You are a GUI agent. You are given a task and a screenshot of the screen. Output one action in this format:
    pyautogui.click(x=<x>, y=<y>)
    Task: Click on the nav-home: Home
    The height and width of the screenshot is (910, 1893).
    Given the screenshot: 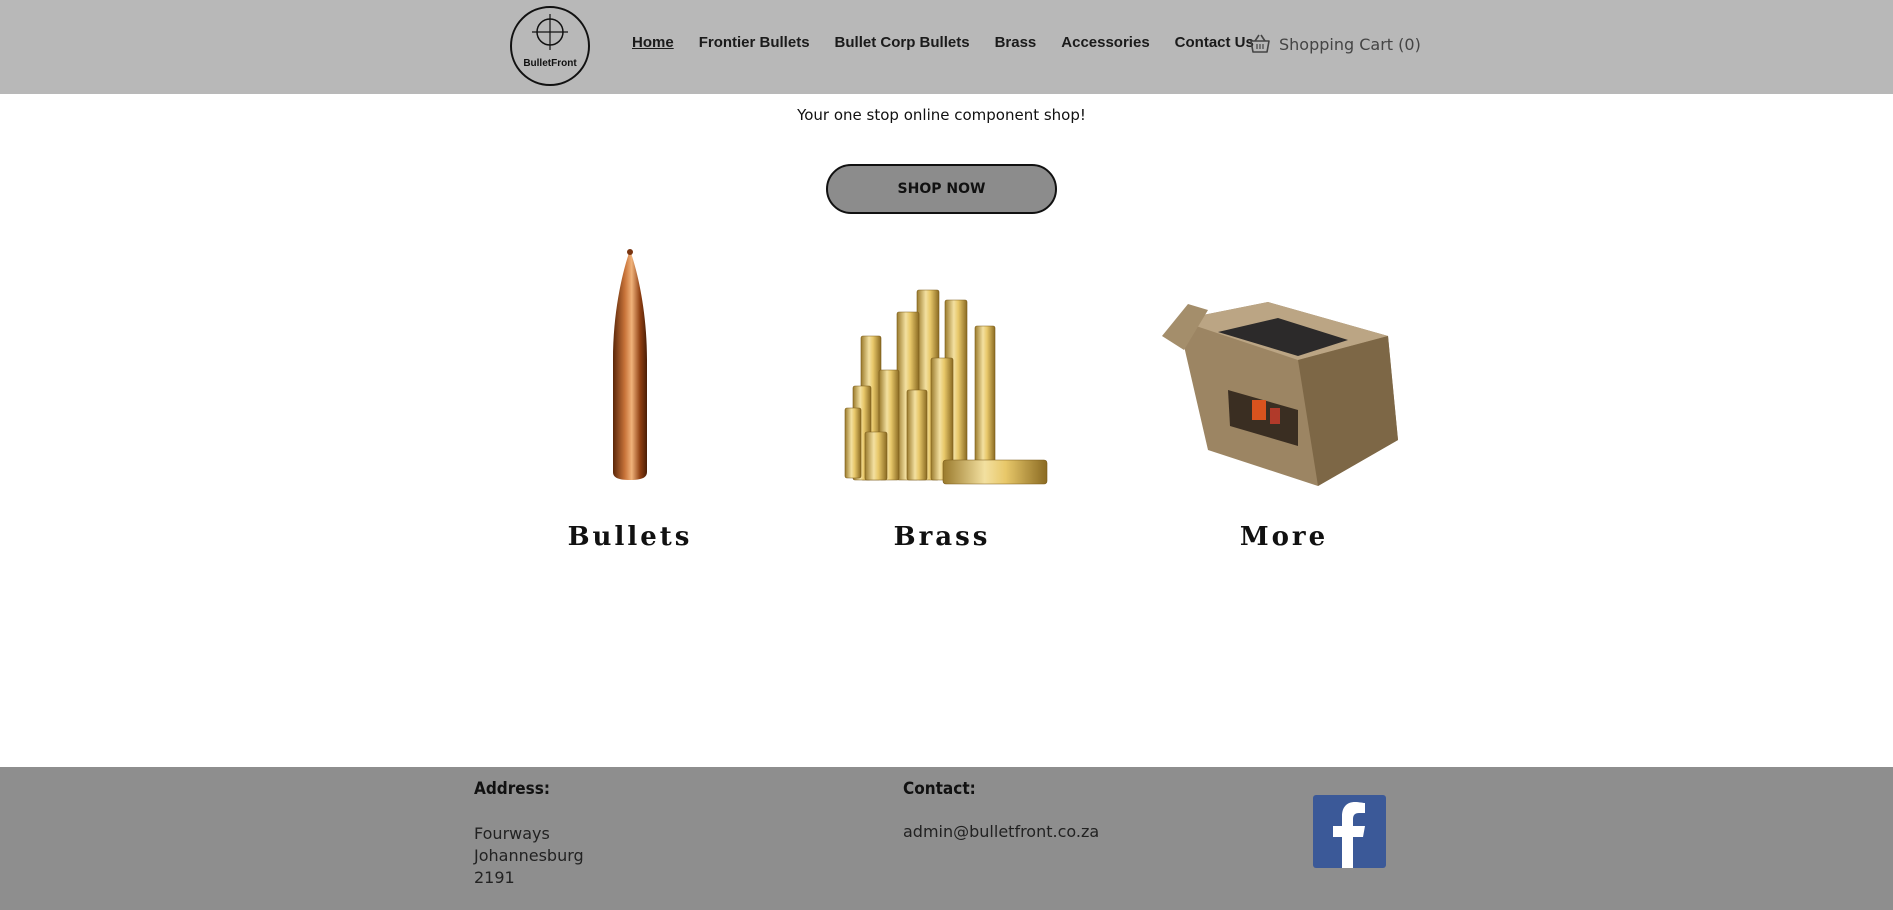 What is the action you would take?
    pyautogui.click(x=653, y=42)
    